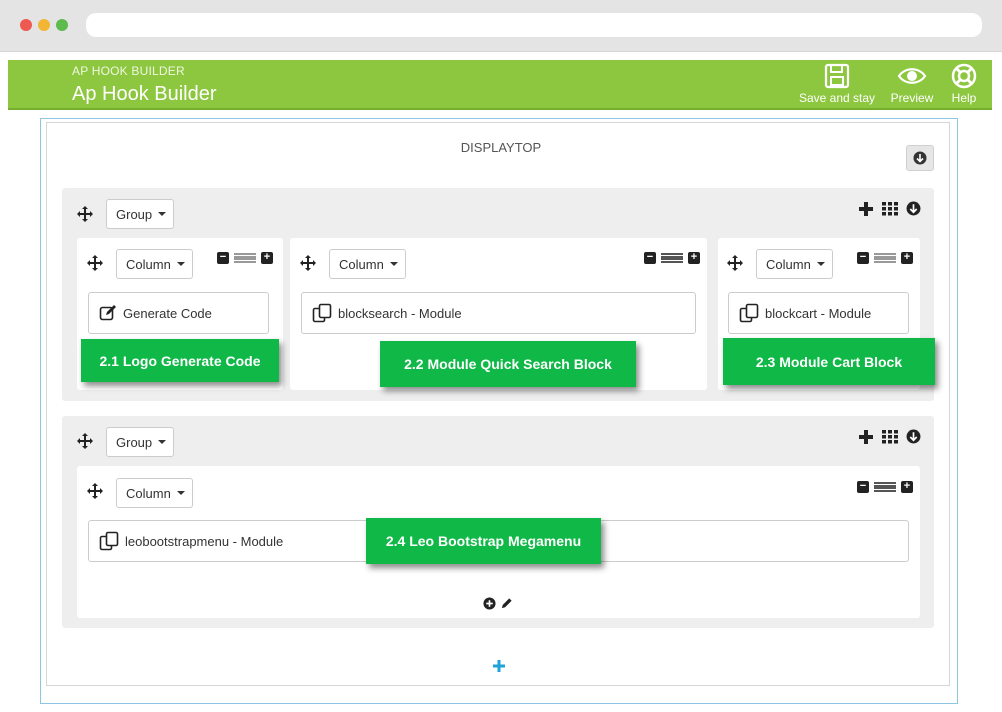 The image size is (1002, 712). Describe the element at coordinates (489, 603) in the screenshot. I see `add-widget-icon` at that location.